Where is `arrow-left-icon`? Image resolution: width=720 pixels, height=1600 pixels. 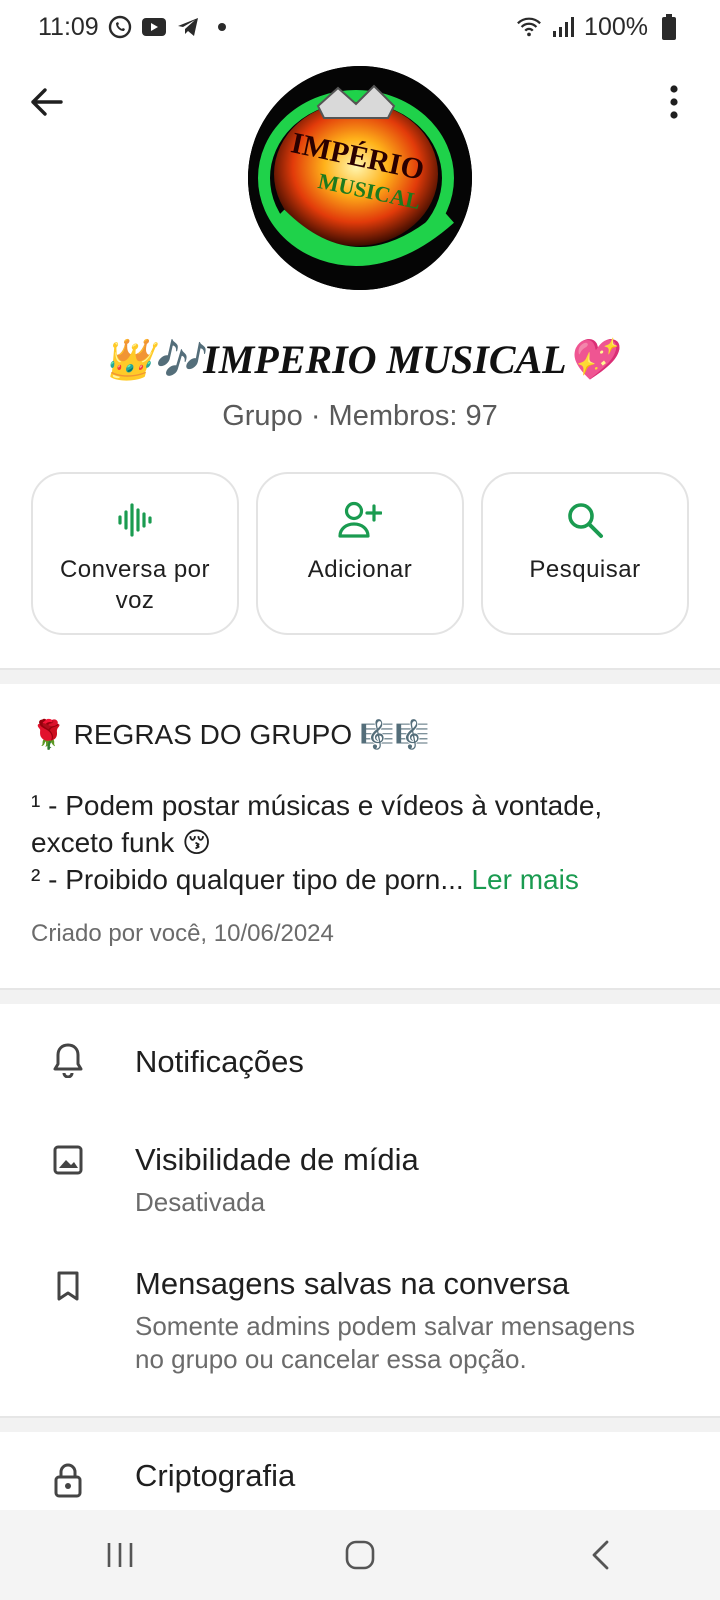 arrow-left-icon is located at coordinates (47, 102).